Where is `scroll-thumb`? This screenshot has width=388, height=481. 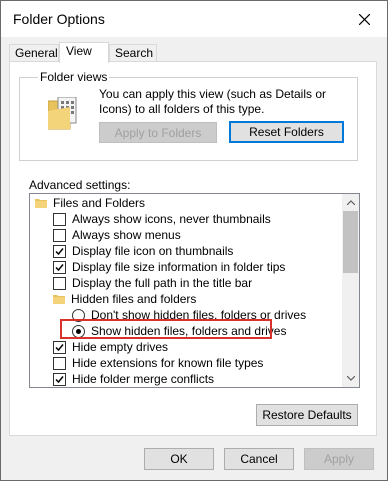 scroll-thumb is located at coordinates (350, 242).